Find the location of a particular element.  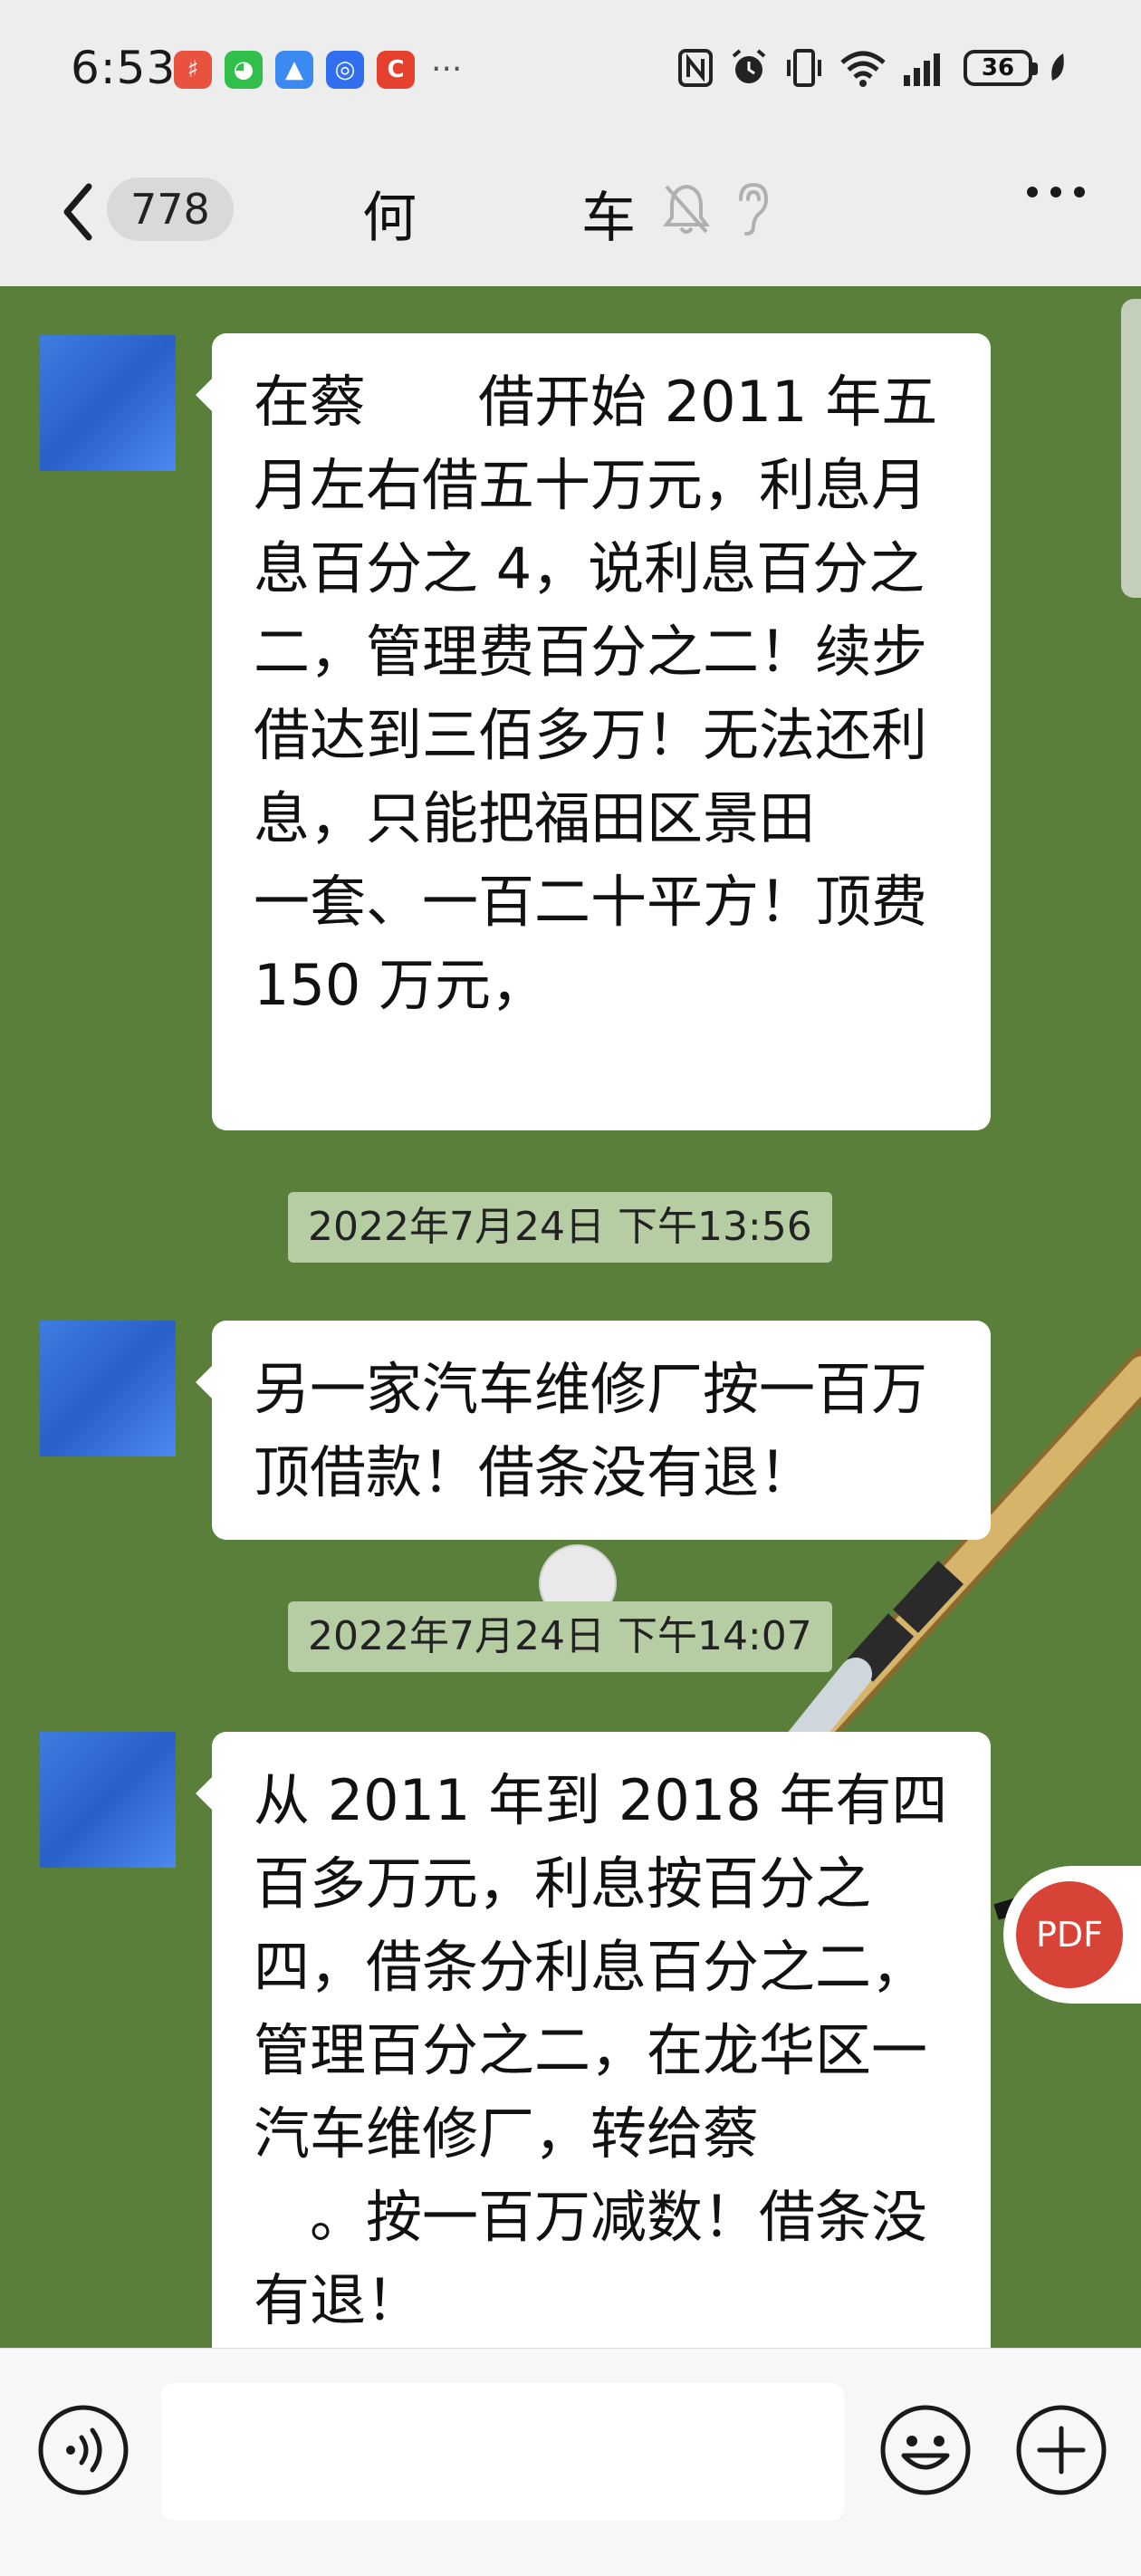

signal-icon is located at coordinates (922, 69).